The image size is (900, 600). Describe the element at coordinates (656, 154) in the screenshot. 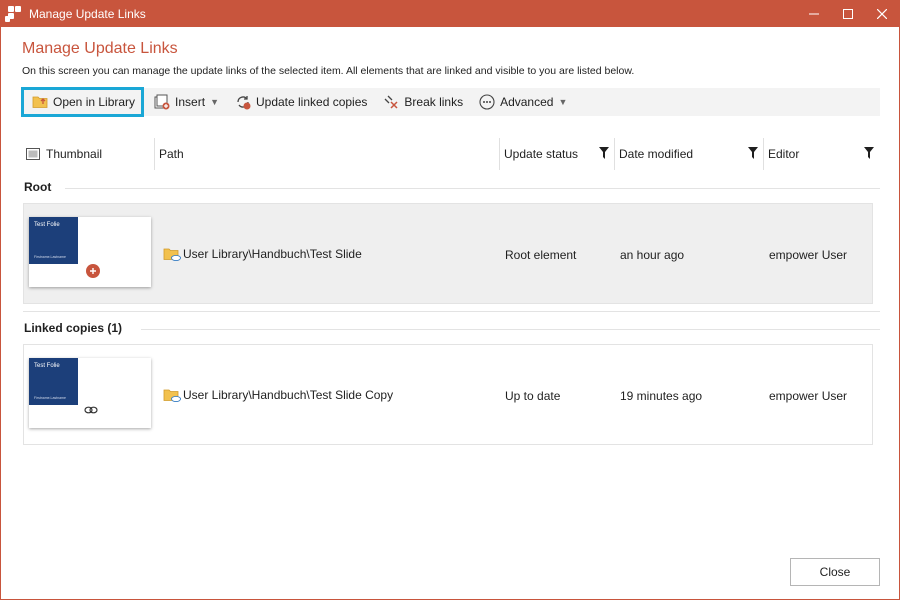

I see `column-date-modified-label: Date modified` at that location.